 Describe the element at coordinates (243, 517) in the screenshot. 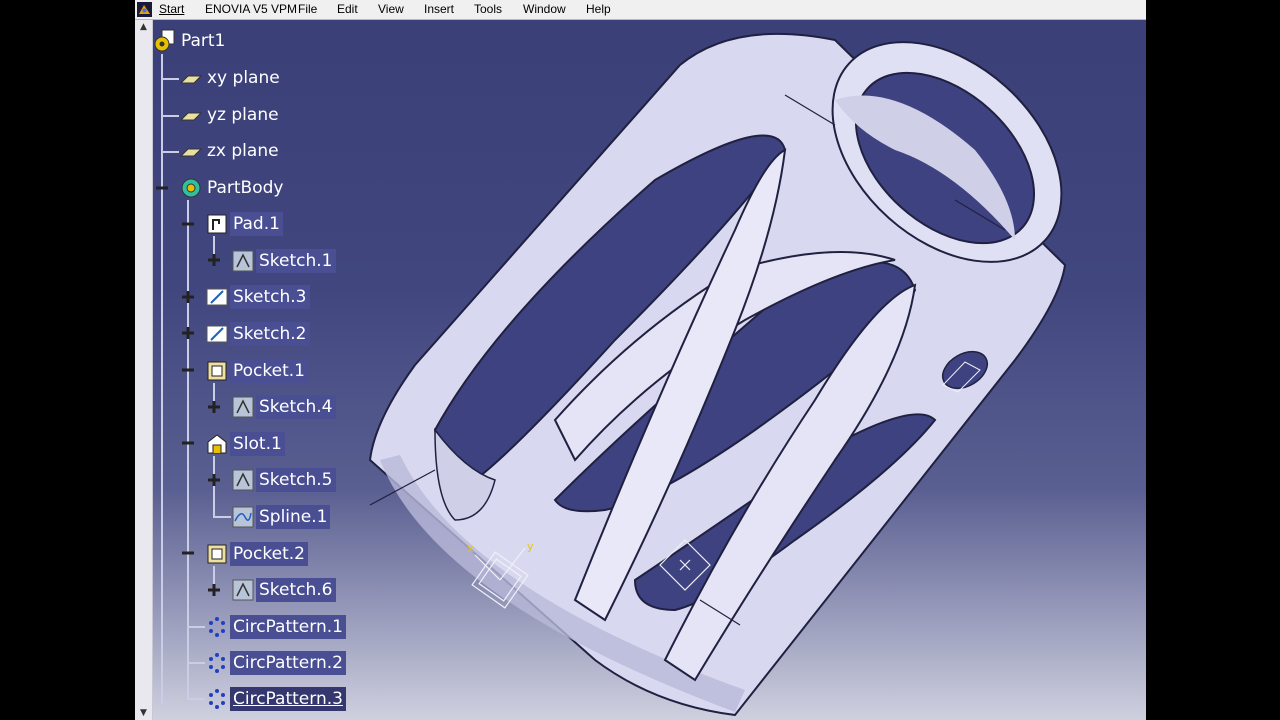

I see `spline-icon` at that location.